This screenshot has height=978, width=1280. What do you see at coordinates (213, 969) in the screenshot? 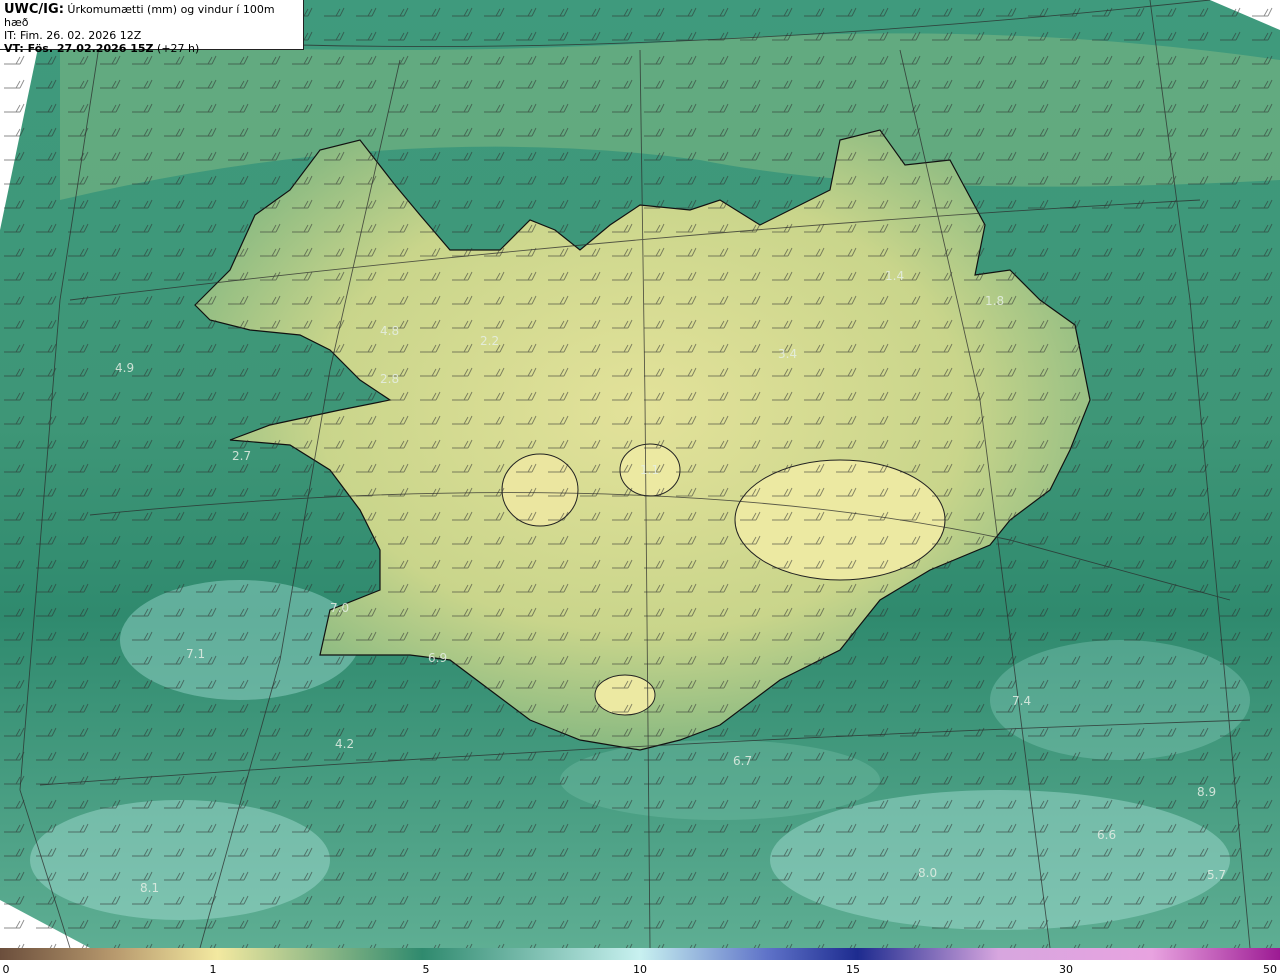
I see `tick-label: 1` at bounding box center [213, 969].